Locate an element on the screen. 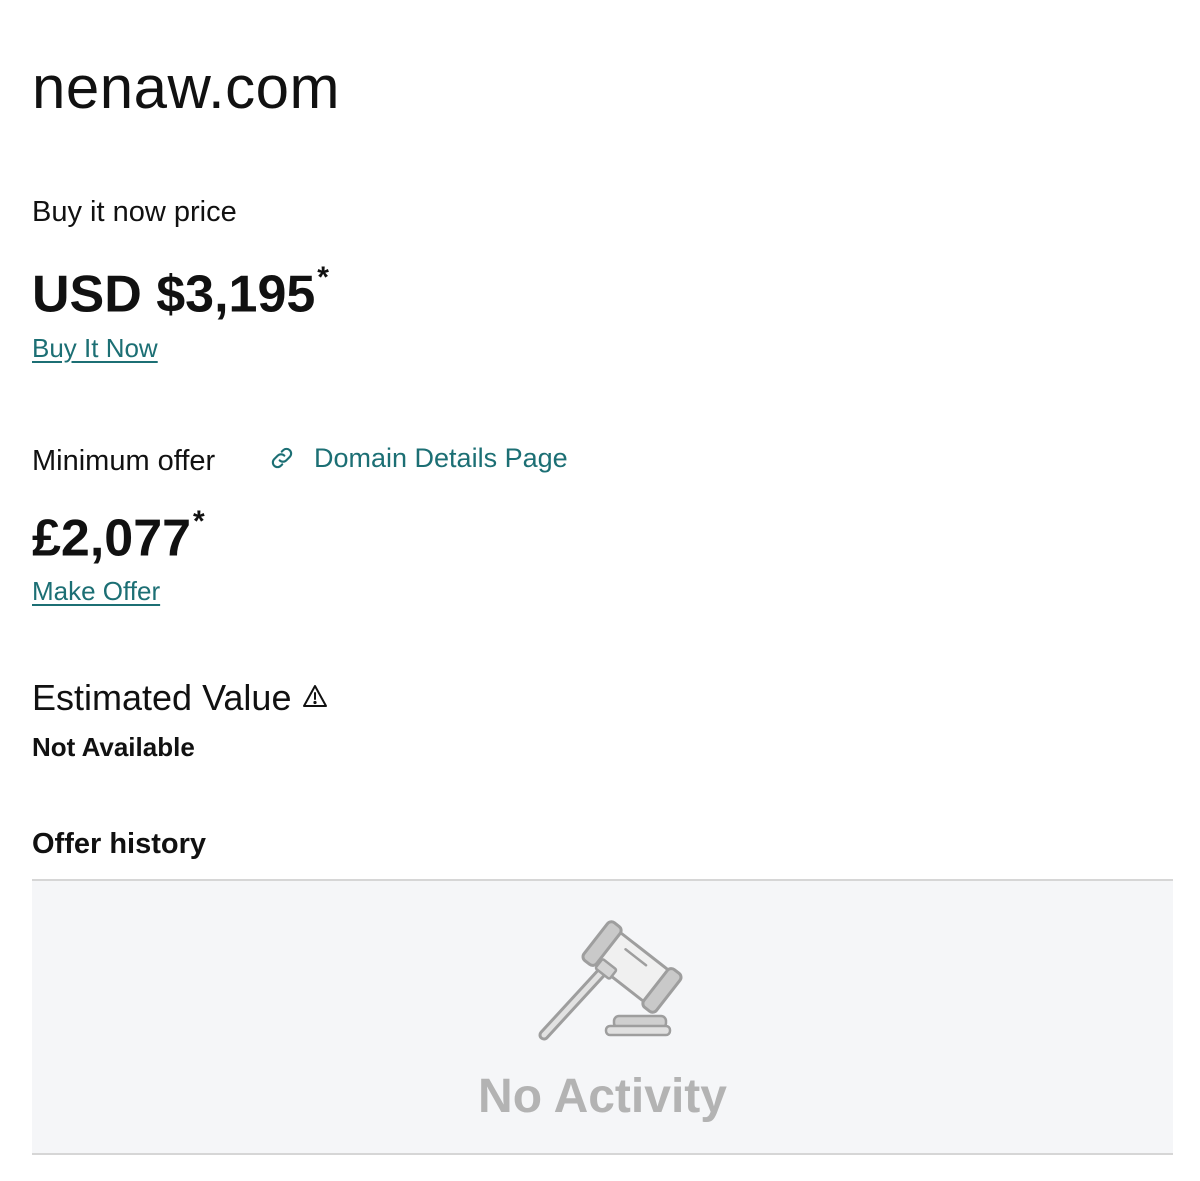 This screenshot has width=1200, height=1181. minimum-offer-price-value: £2,077 is located at coordinates (112, 538).